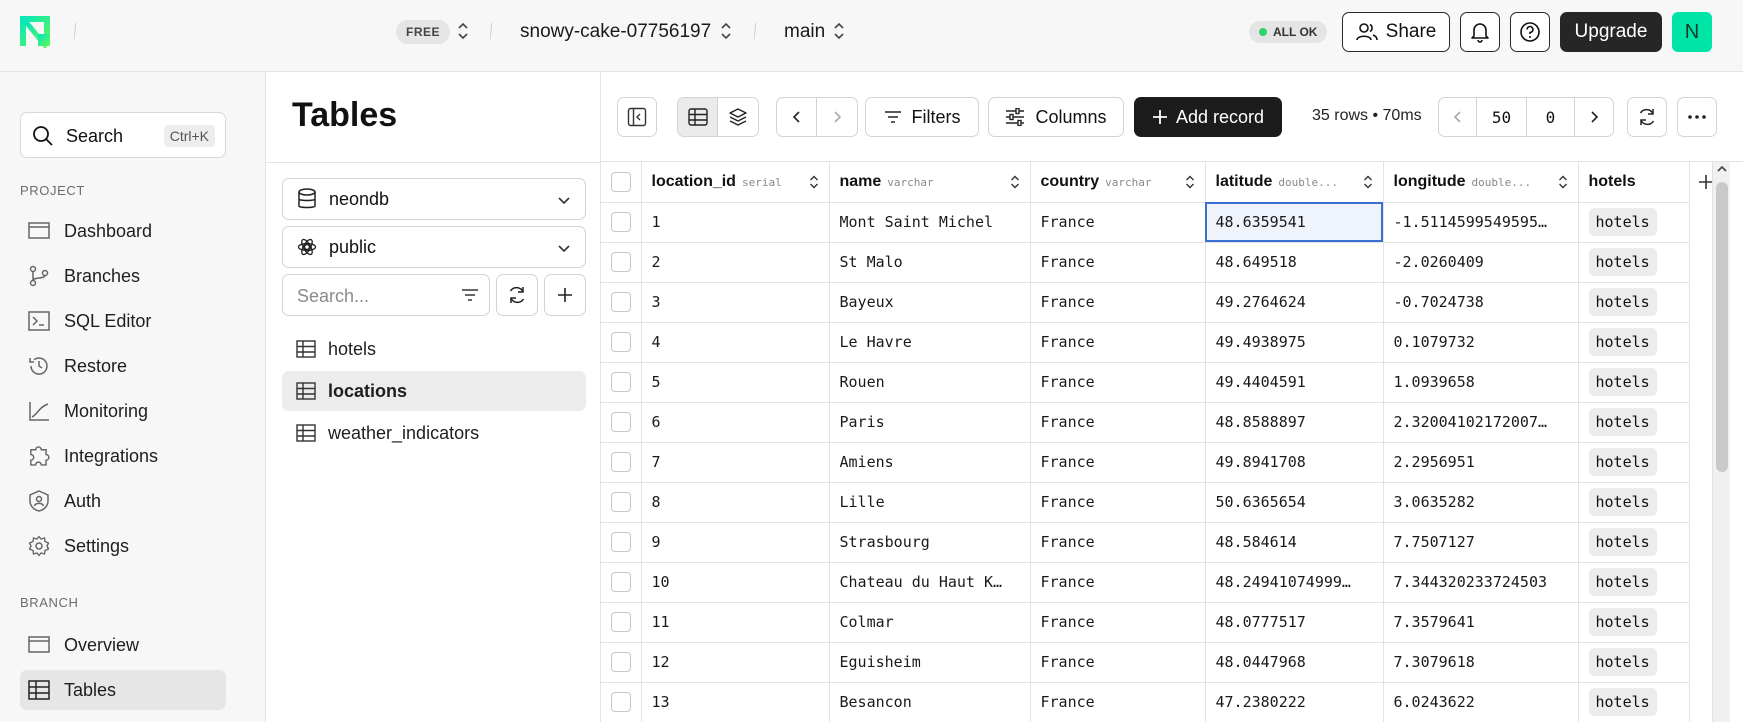  Describe the element at coordinates (930, 262) in the screenshot. I see `cell-name: St Malo` at that location.